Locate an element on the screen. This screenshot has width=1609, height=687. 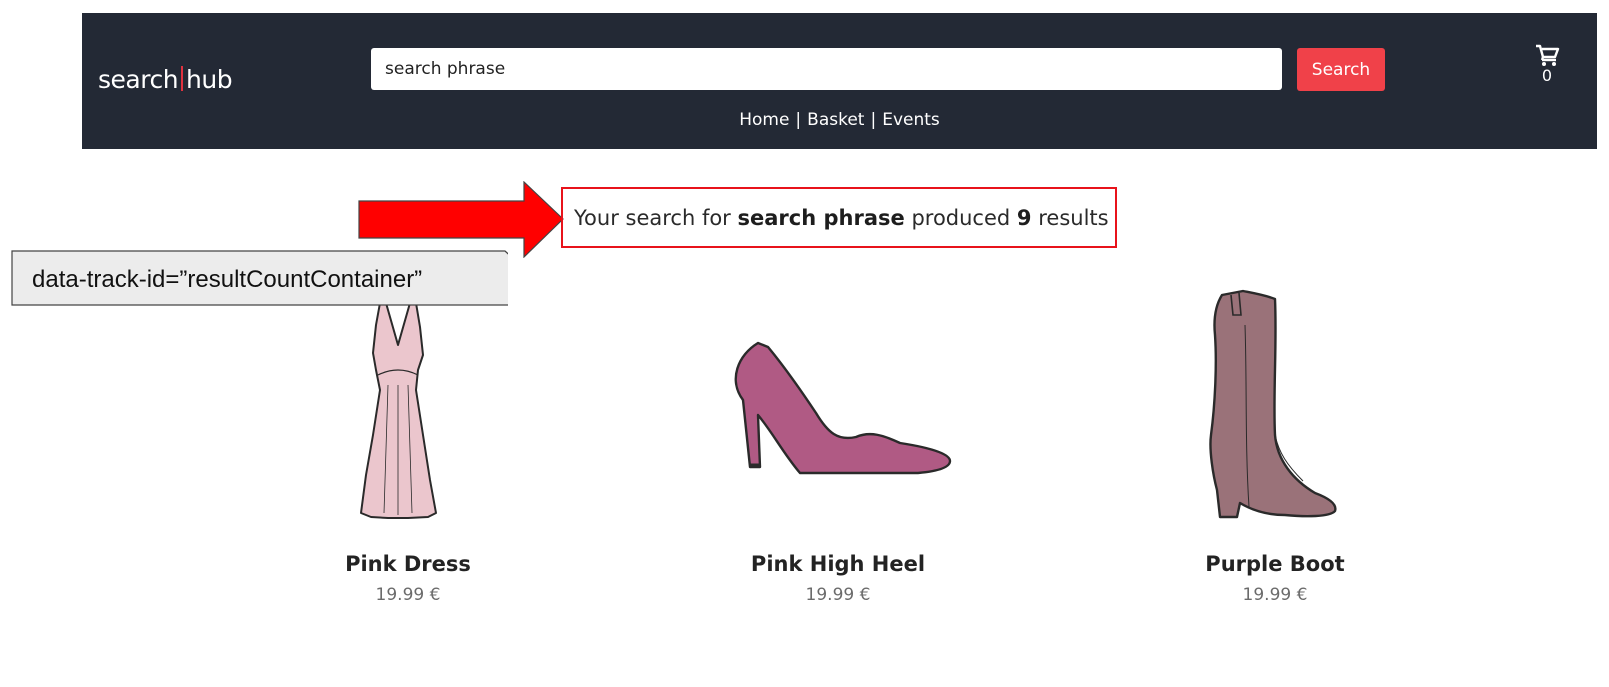
pink-high-heel-image is located at coordinates (843, 408).